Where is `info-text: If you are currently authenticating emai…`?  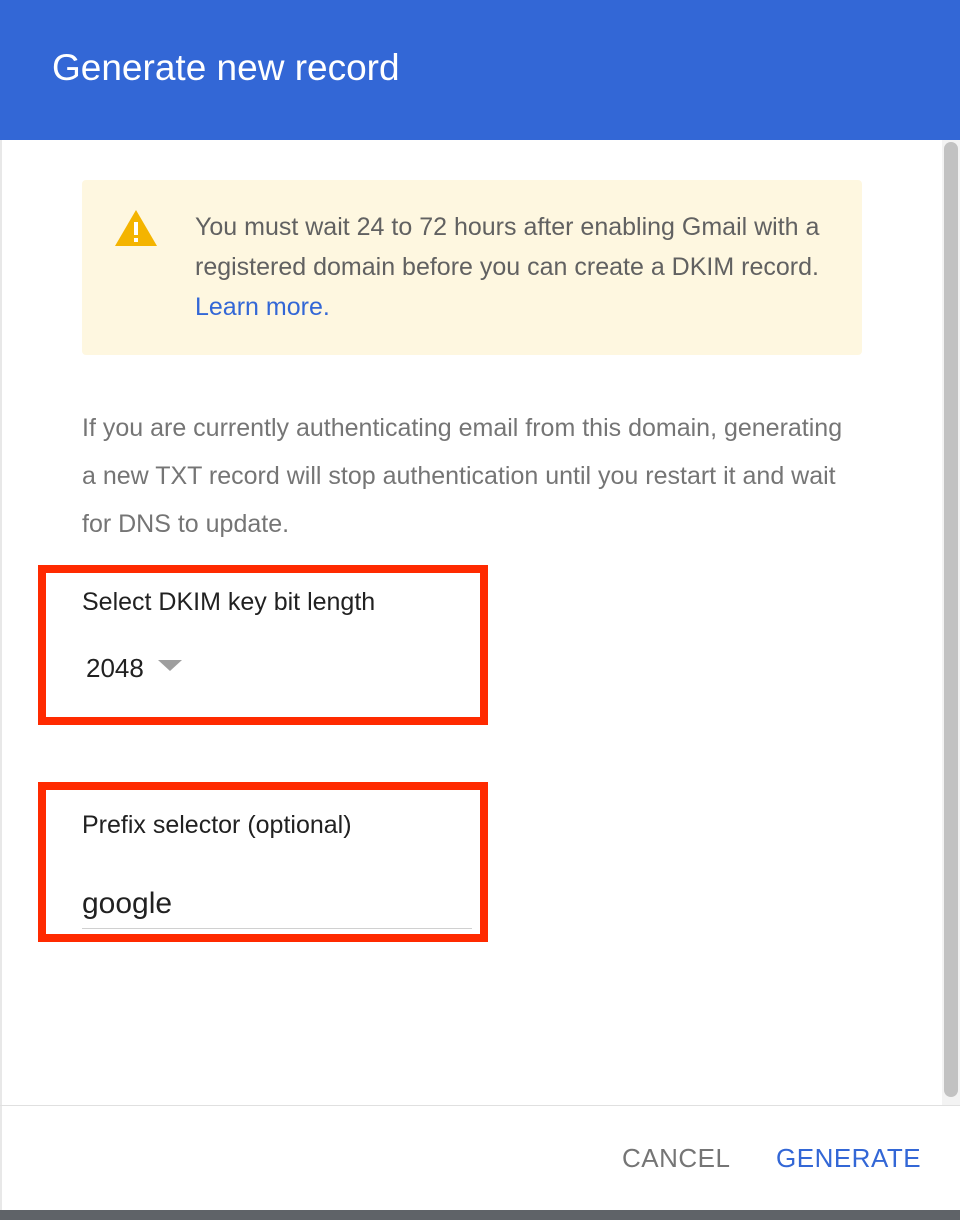 info-text: If you are currently authenticating emai… is located at coordinates (462, 476).